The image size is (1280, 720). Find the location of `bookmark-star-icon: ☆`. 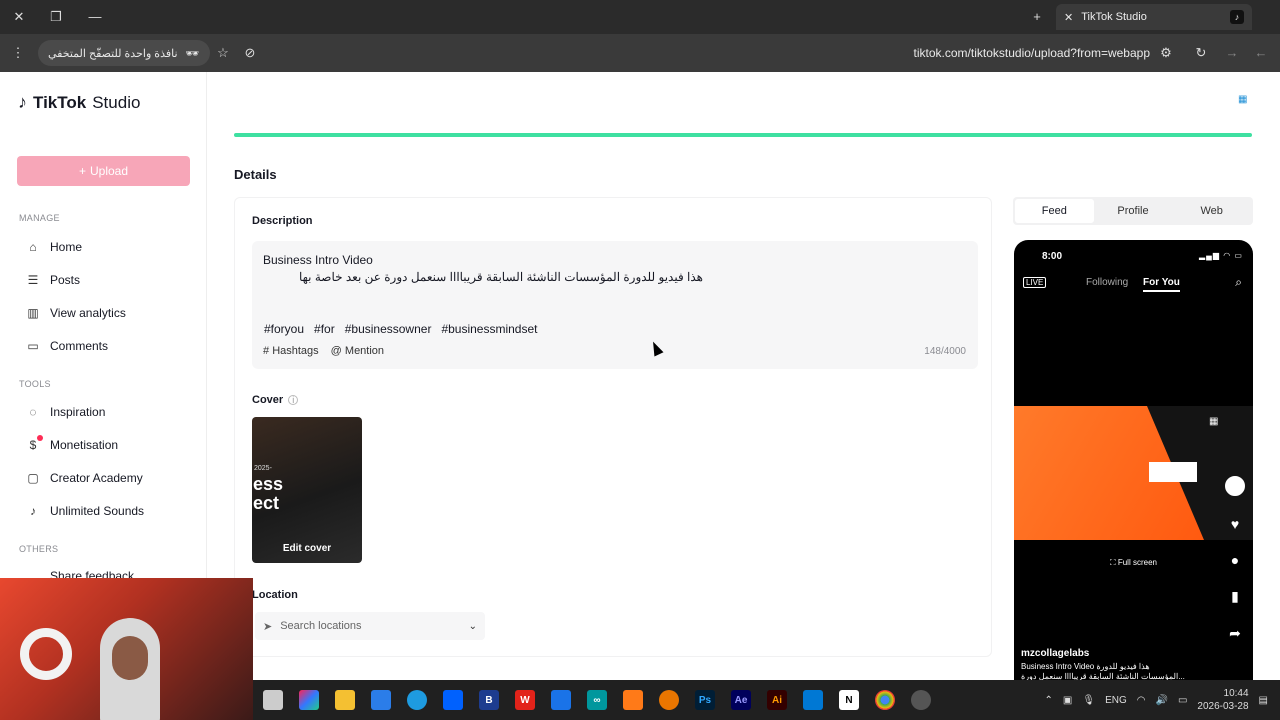

bookmark-star-icon: ☆ is located at coordinates (223, 53).